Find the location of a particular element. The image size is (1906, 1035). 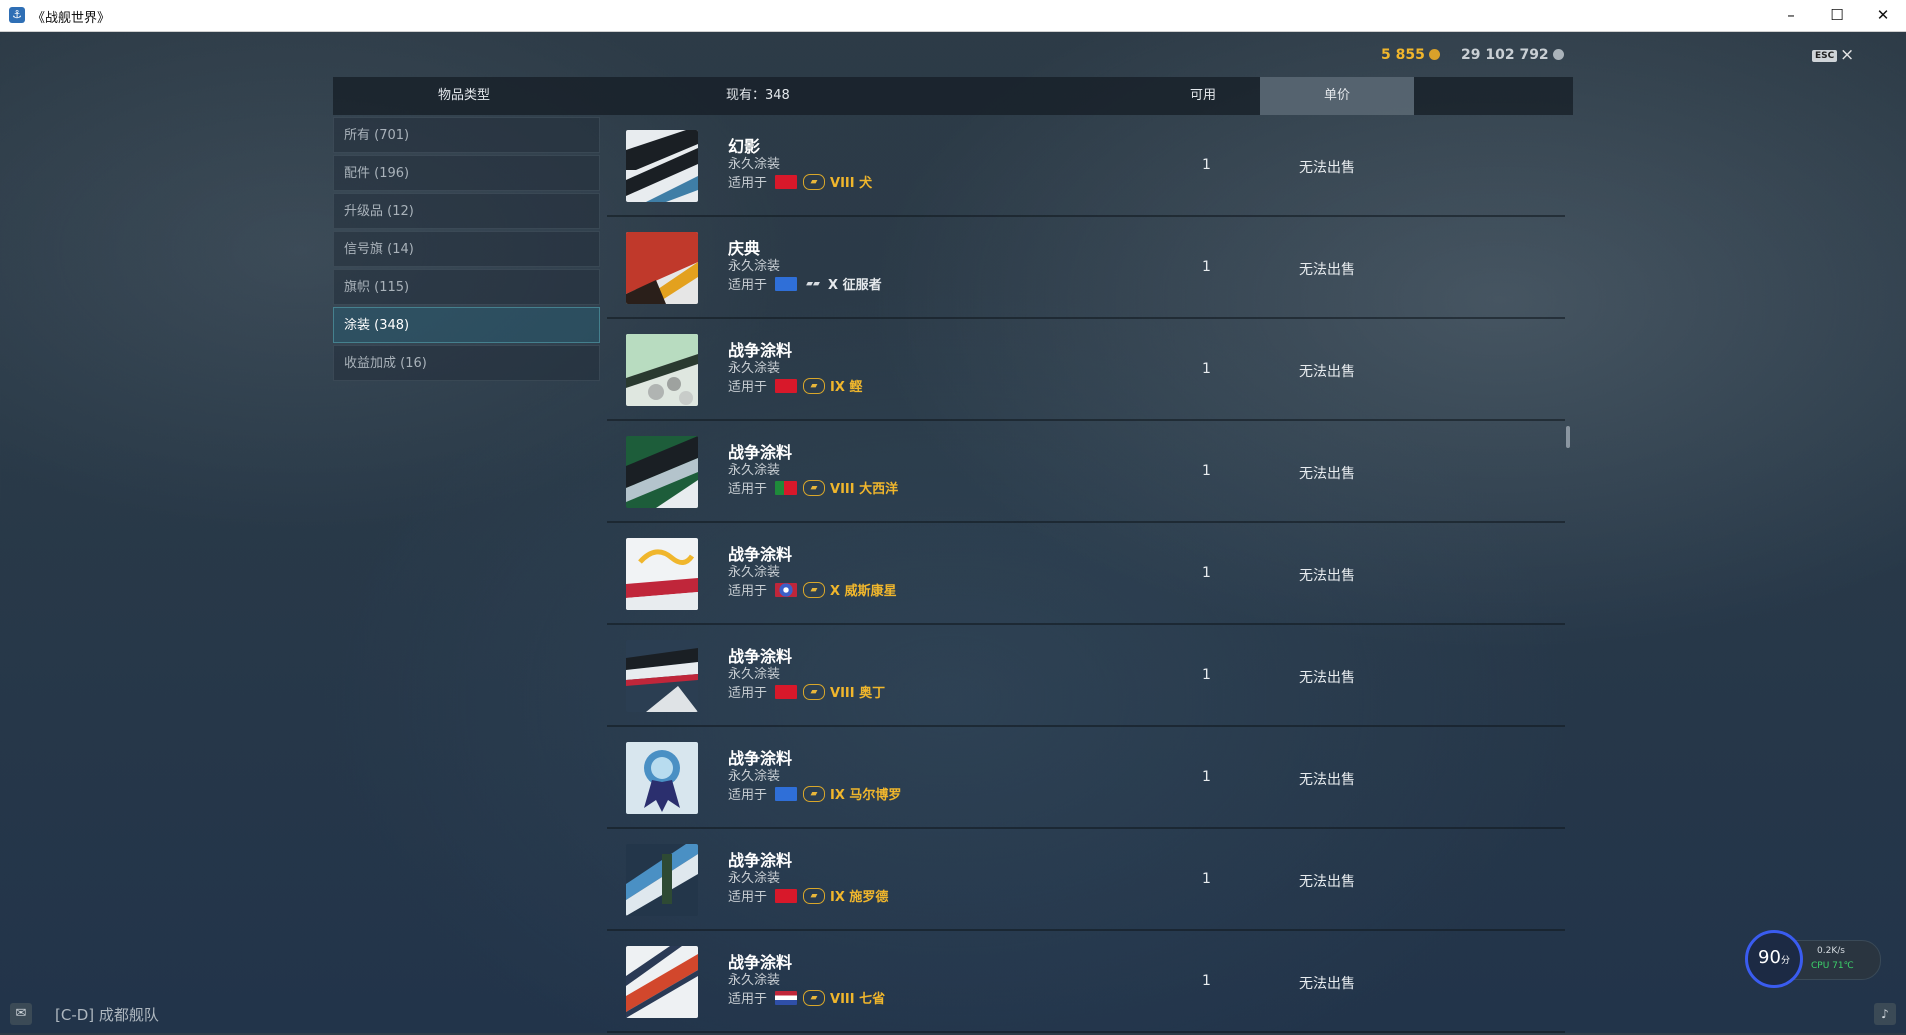

credit-coin-icon is located at coordinates (1558, 54).